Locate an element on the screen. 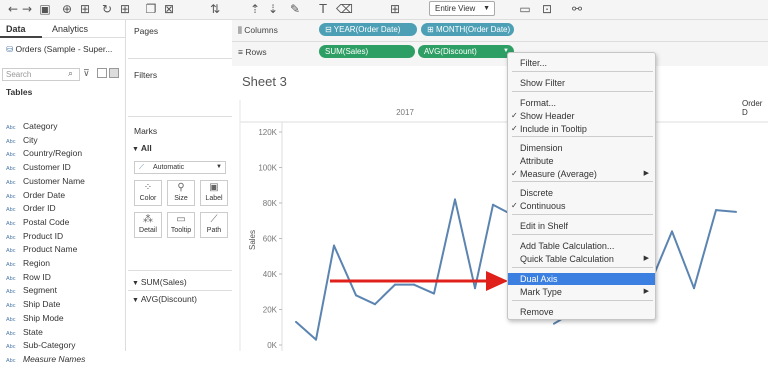  menu-item-label: Edit in Shelf is located at coordinates (544, 226).